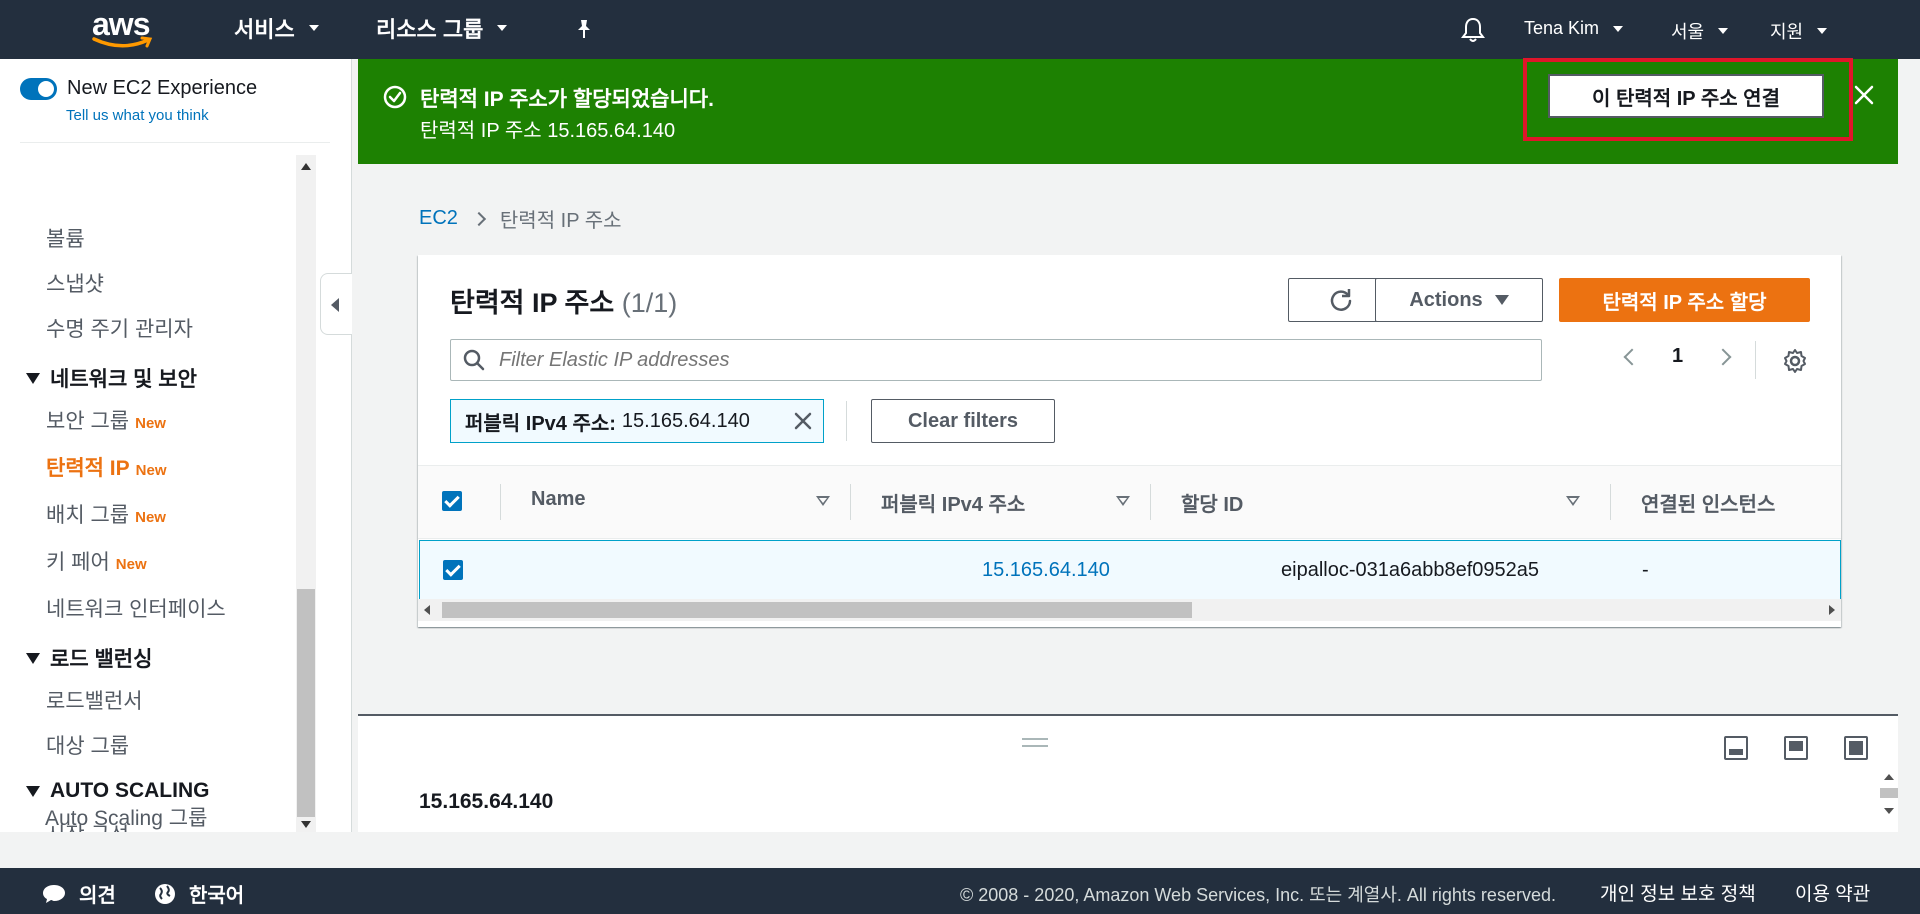 This screenshot has height=914, width=1920. What do you see at coordinates (136, 608) in the screenshot?
I see `sidebar-item-network-interfaces: 네트워크 인터페이스` at bounding box center [136, 608].